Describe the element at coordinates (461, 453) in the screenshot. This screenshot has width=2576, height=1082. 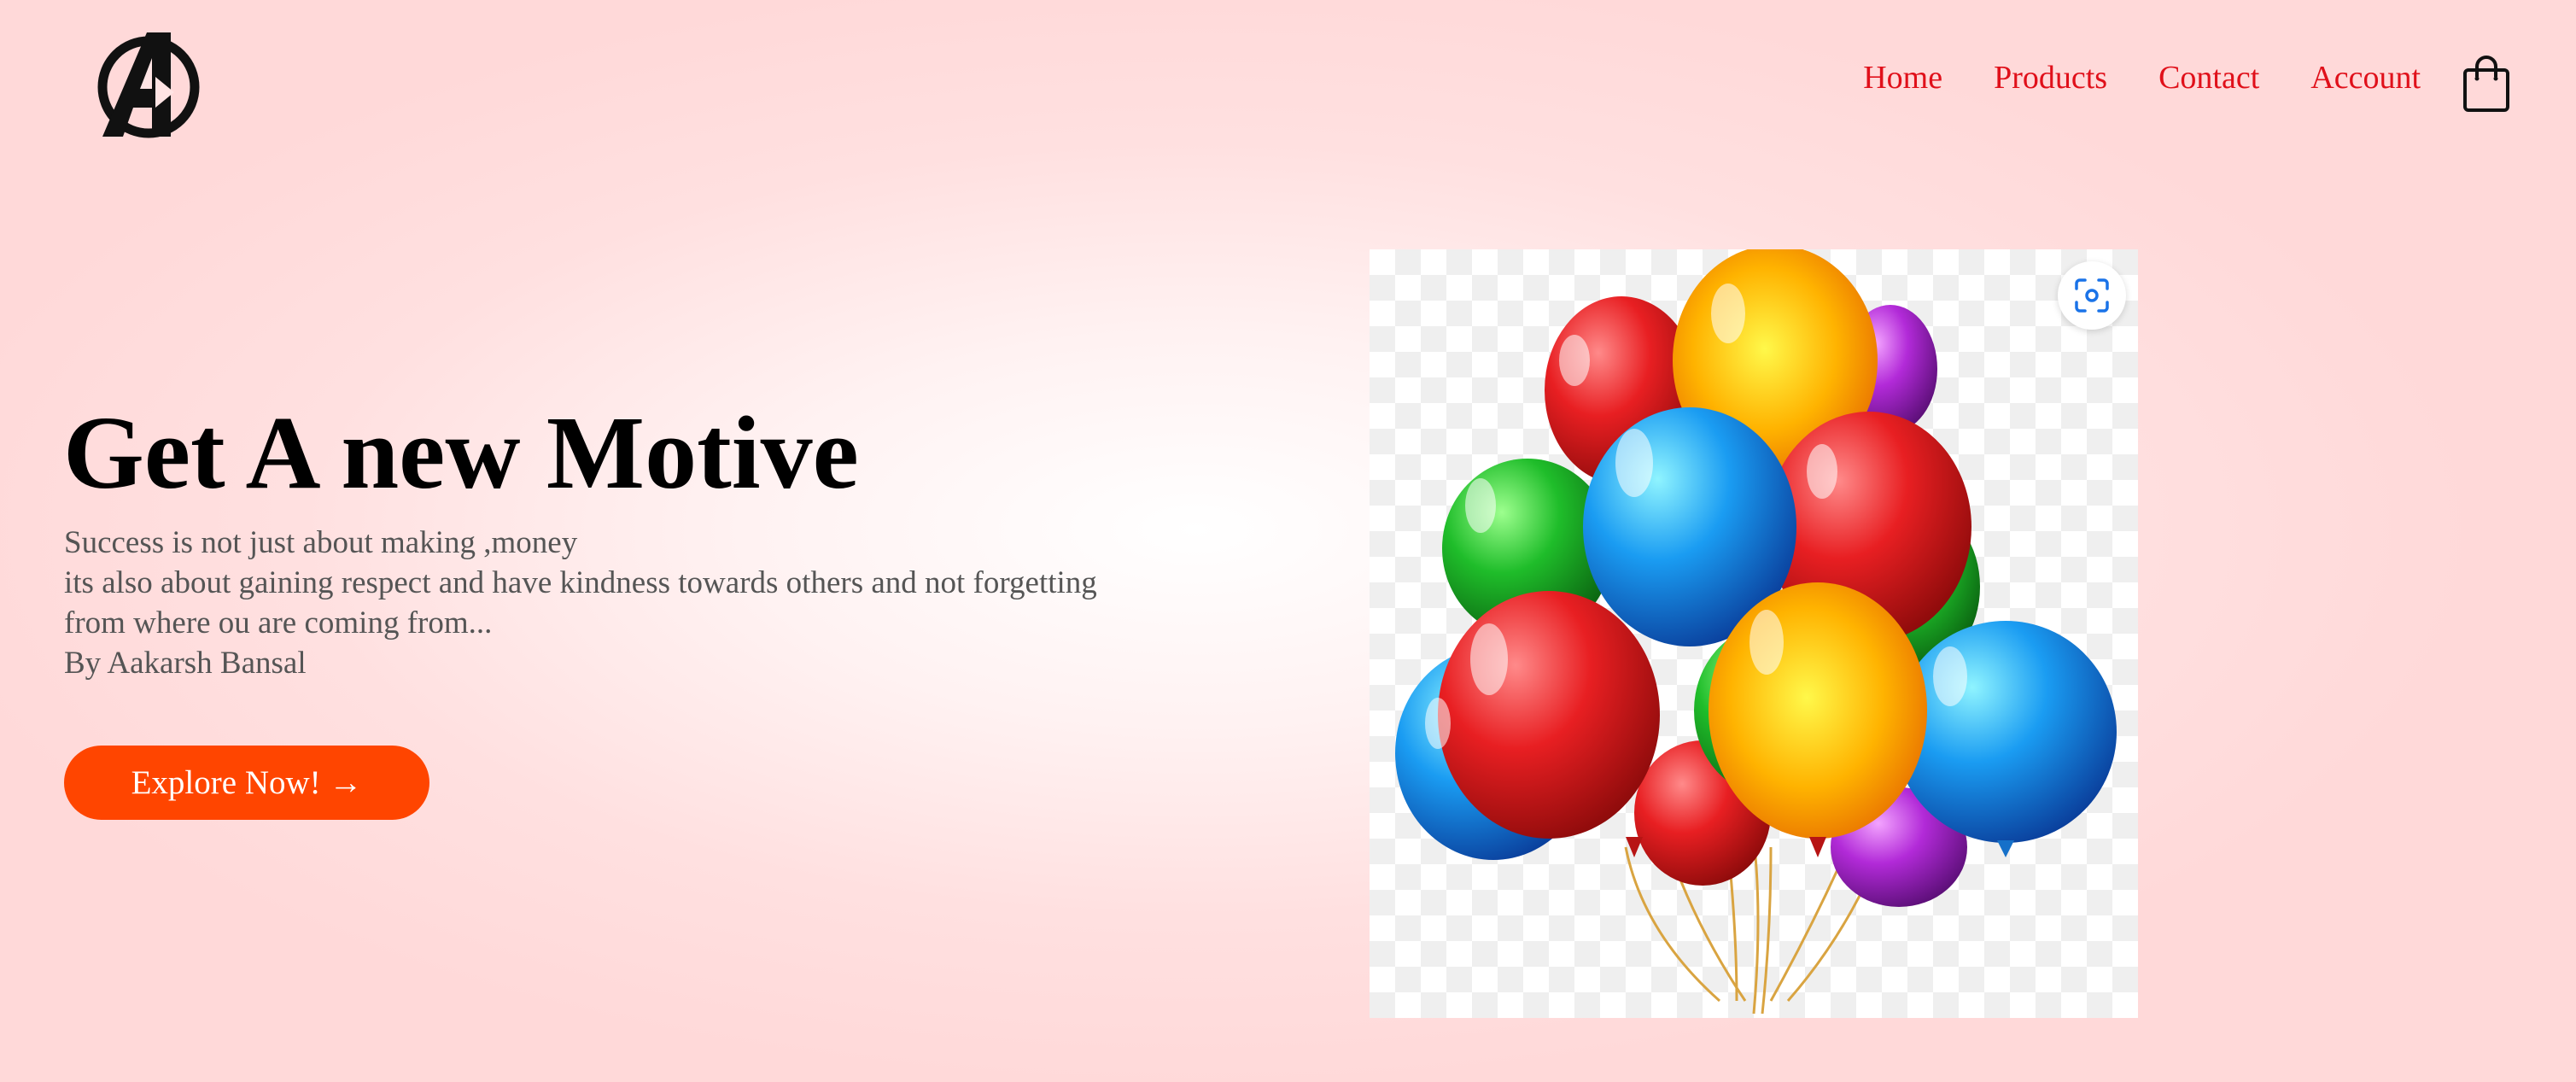
I see `hero-title: Get A new Motive` at that location.